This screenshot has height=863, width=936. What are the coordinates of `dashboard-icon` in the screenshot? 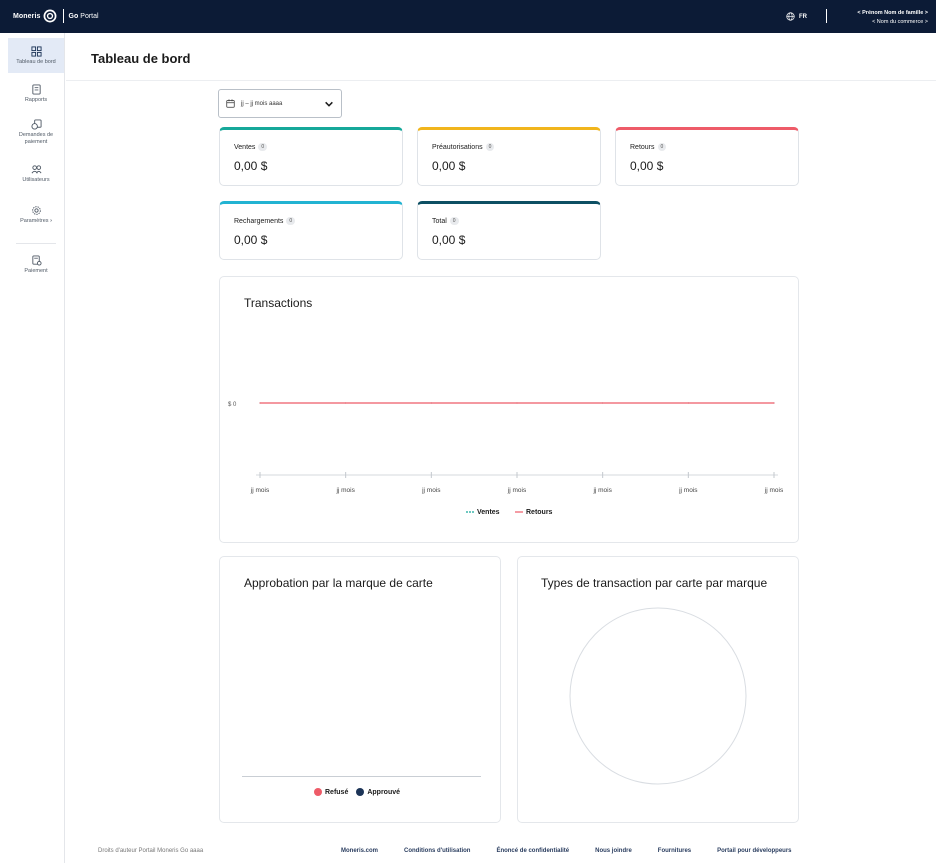 It's located at (36, 51).